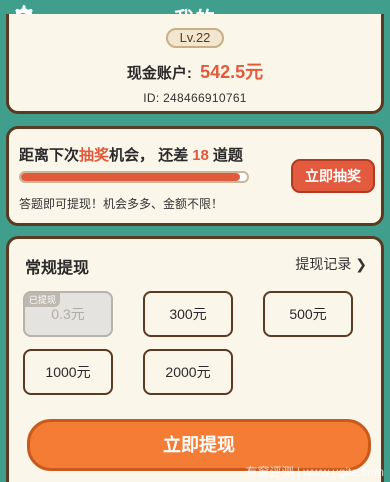 Image resolution: width=390 pixels, height=482 pixels. I want to click on lottery-progress-text: 距离下次抽奖机会， 还差 18 道题, so click(131, 154).